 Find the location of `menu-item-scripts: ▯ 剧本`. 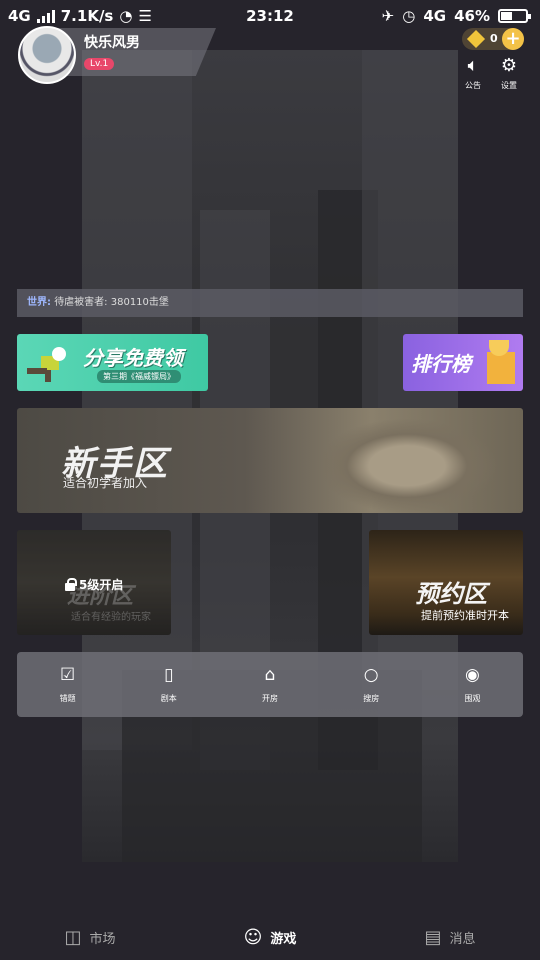

menu-item-scripts: ▯ 剧本 is located at coordinates (168, 684).